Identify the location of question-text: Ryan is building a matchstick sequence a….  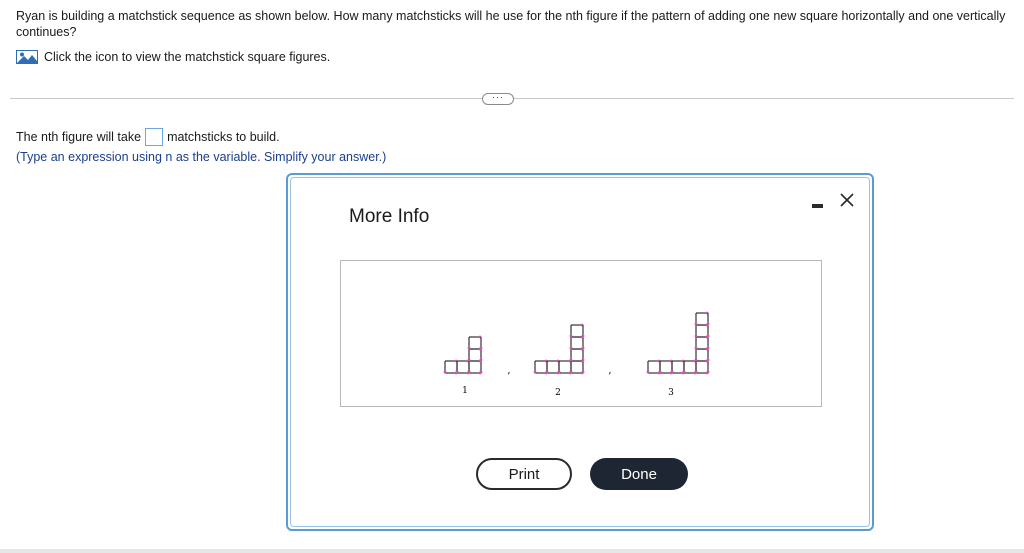
(511, 24).